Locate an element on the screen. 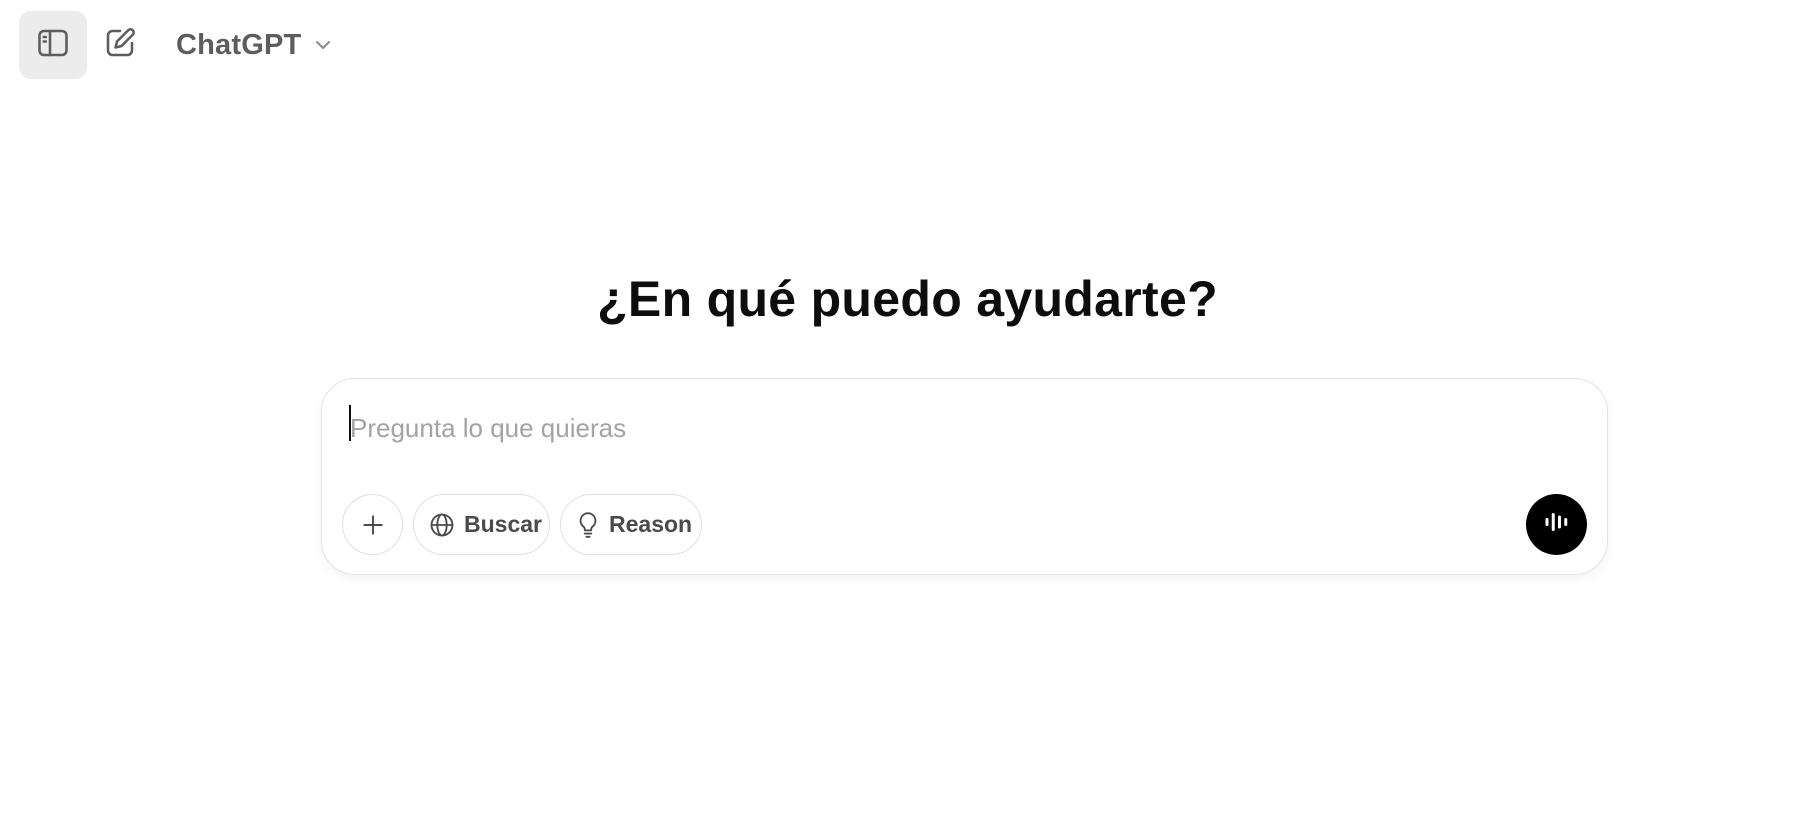  chevron-down-icon is located at coordinates (323, 45).